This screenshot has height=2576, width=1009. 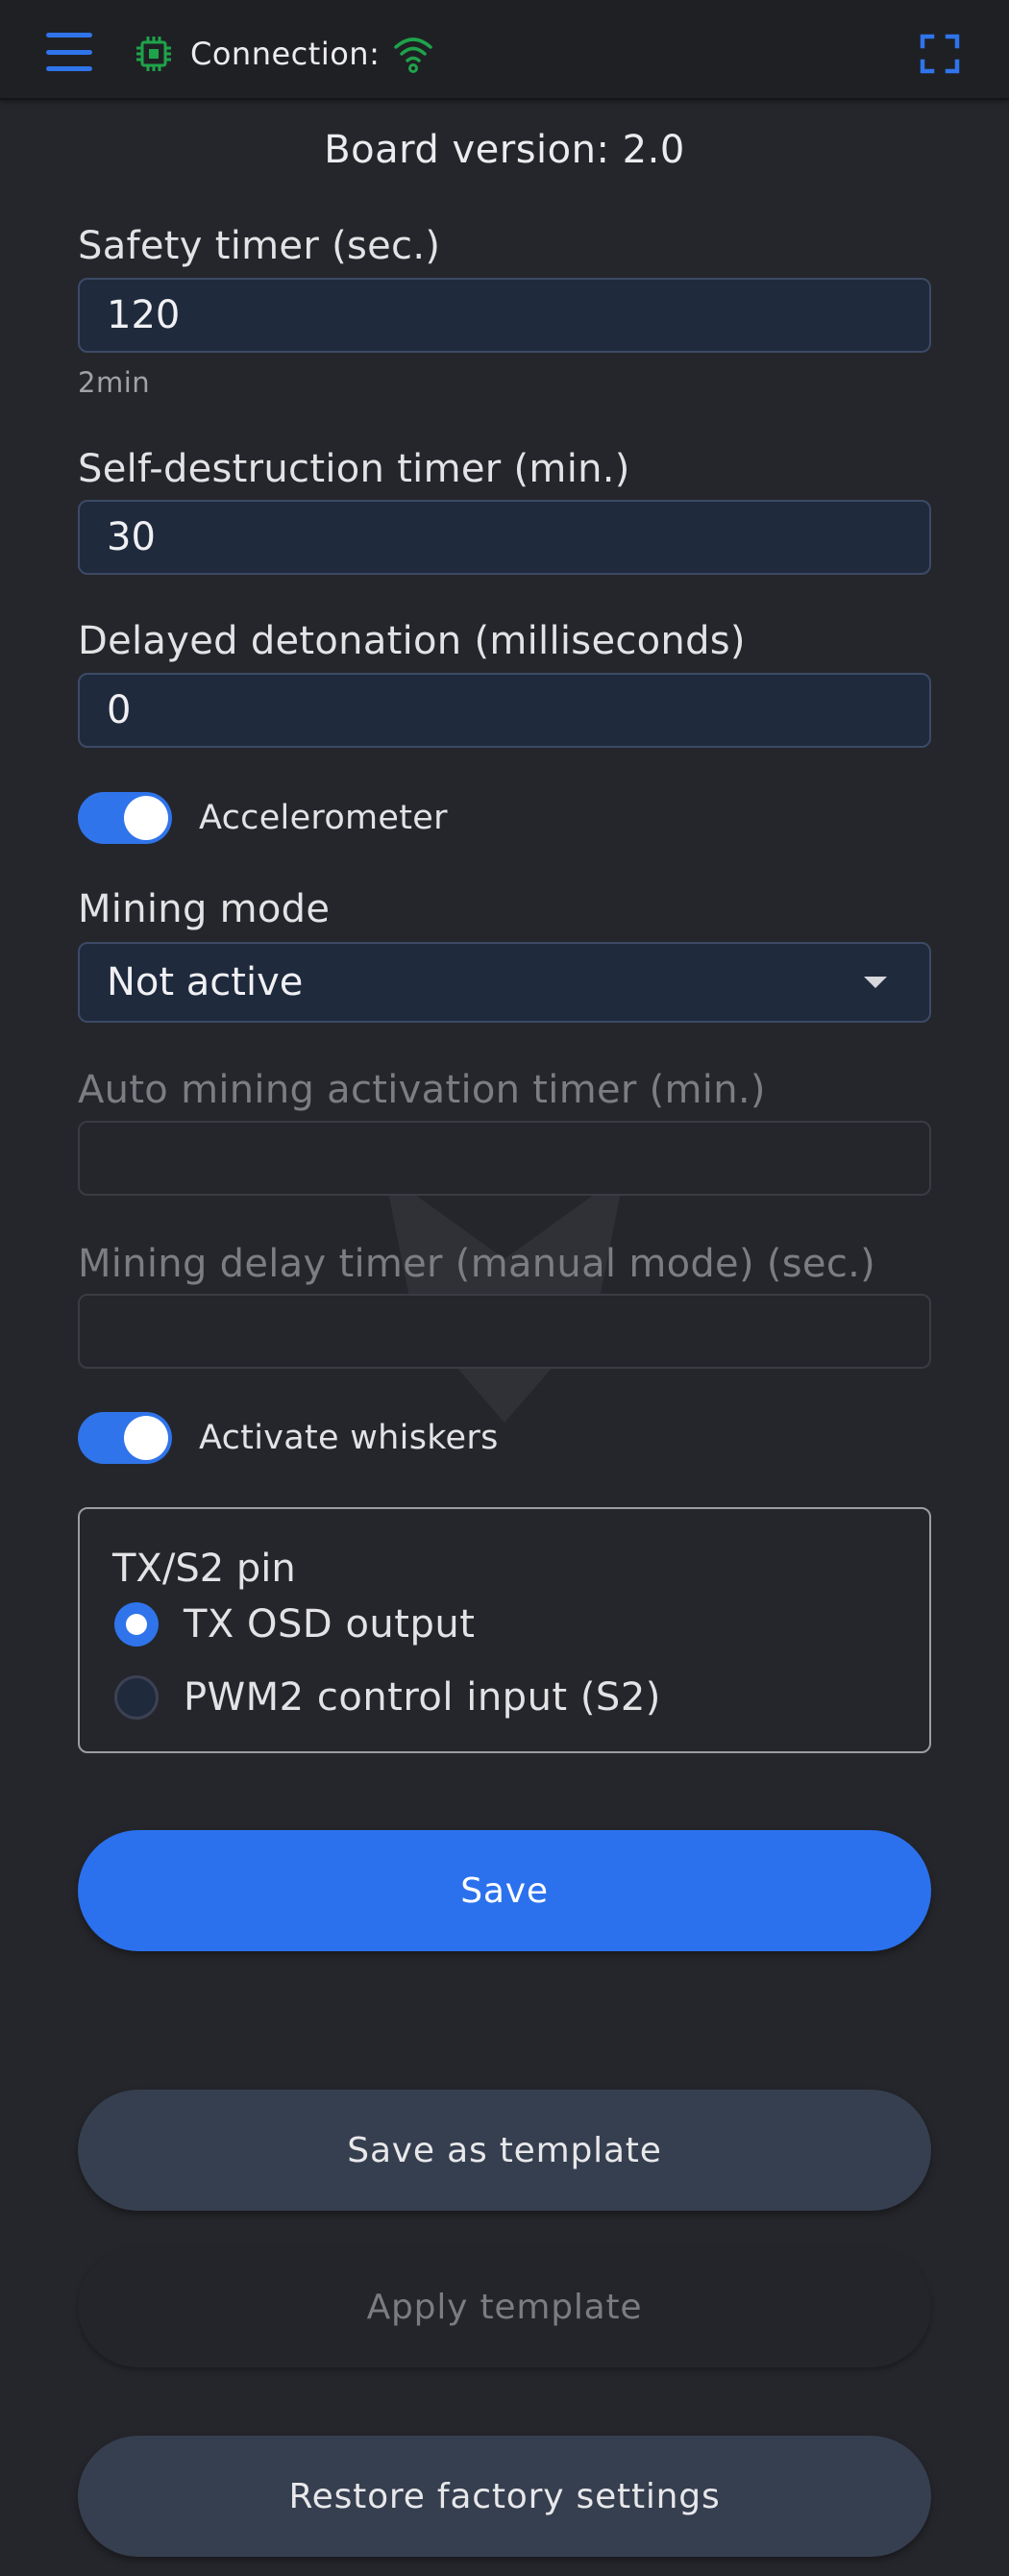 What do you see at coordinates (154, 54) in the screenshot?
I see `chip-icon` at bounding box center [154, 54].